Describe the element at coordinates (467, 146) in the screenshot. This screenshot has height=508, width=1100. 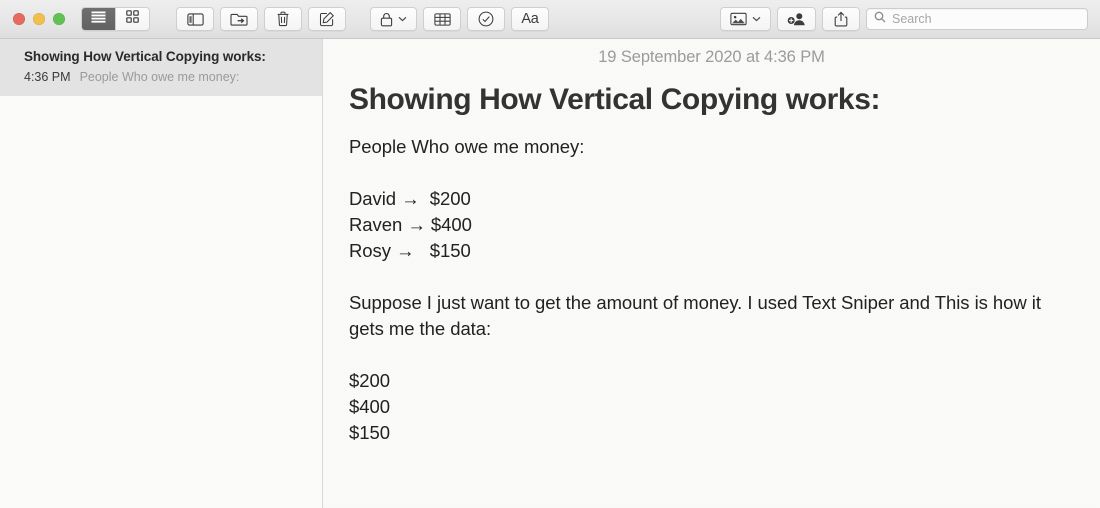
I see `note-intro-paragraph: People Who owe me money:` at that location.